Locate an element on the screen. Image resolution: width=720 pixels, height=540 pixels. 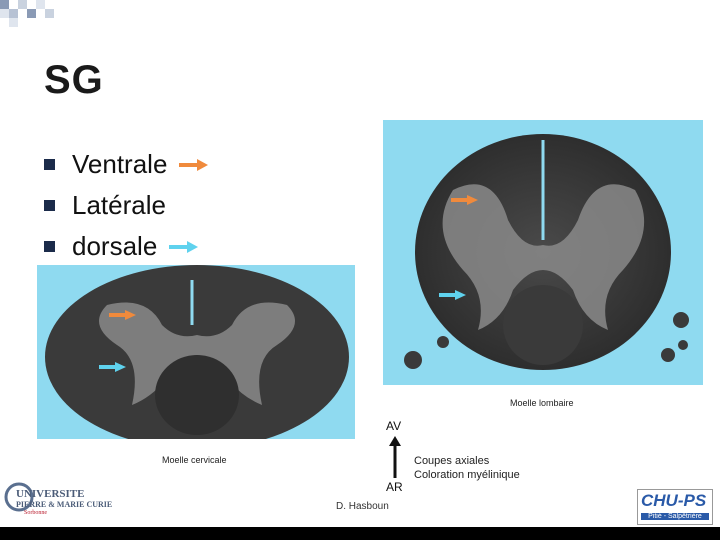
decorative-checker-pattern is located at coordinates (32, 13).